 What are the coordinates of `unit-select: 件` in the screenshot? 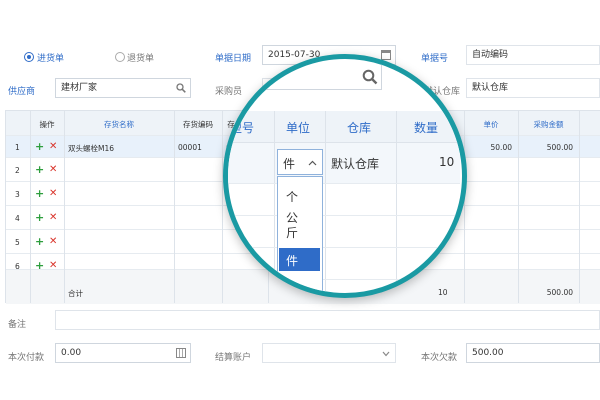 It's located at (300, 162).